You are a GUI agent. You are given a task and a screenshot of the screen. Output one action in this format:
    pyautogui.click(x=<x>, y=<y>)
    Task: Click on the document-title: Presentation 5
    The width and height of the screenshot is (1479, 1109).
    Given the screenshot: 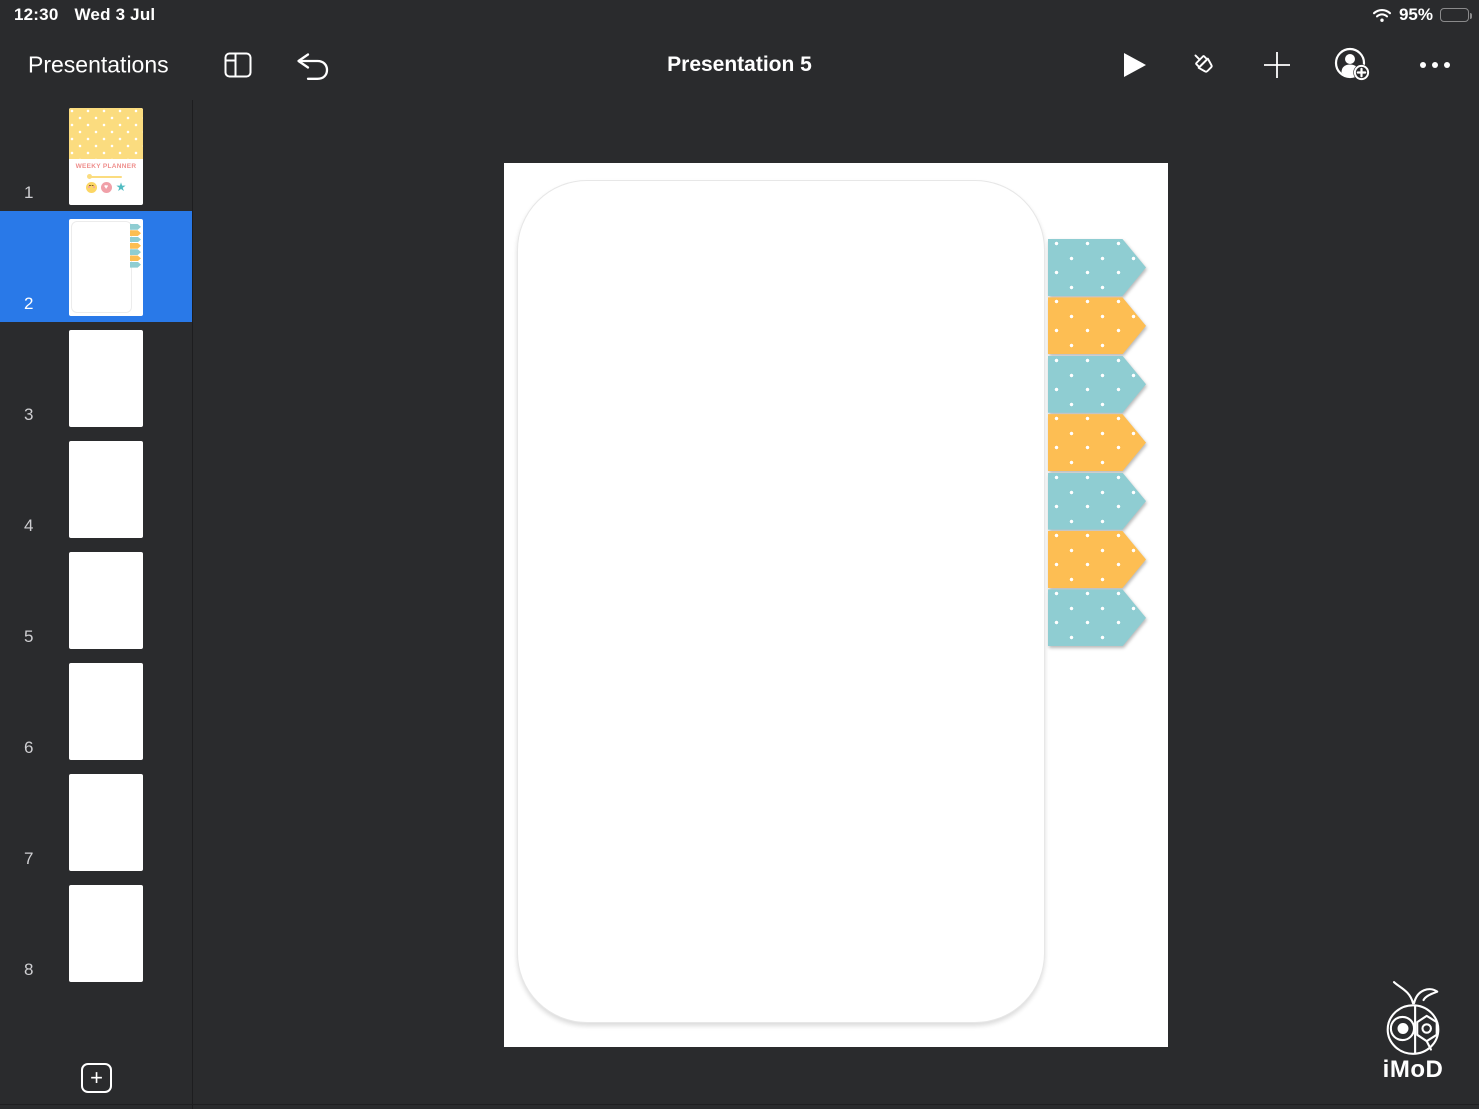 What is the action you would take?
    pyautogui.click(x=739, y=64)
    